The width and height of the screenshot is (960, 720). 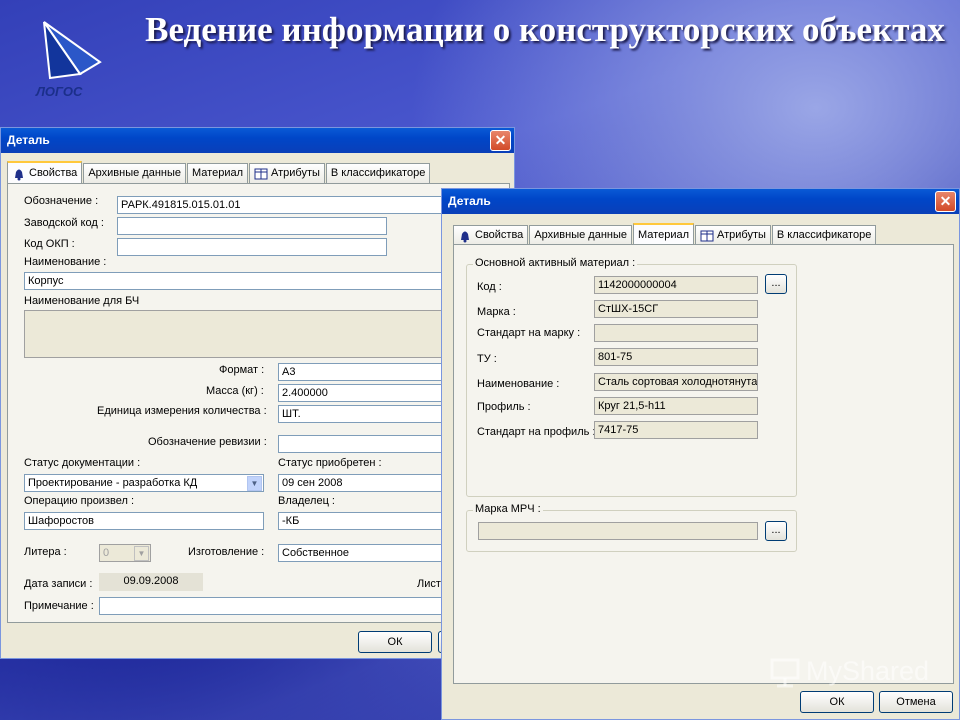 What do you see at coordinates (496, 312) in the screenshot?
I see `brand-label: Марка :` at bounding box center [496, 312].